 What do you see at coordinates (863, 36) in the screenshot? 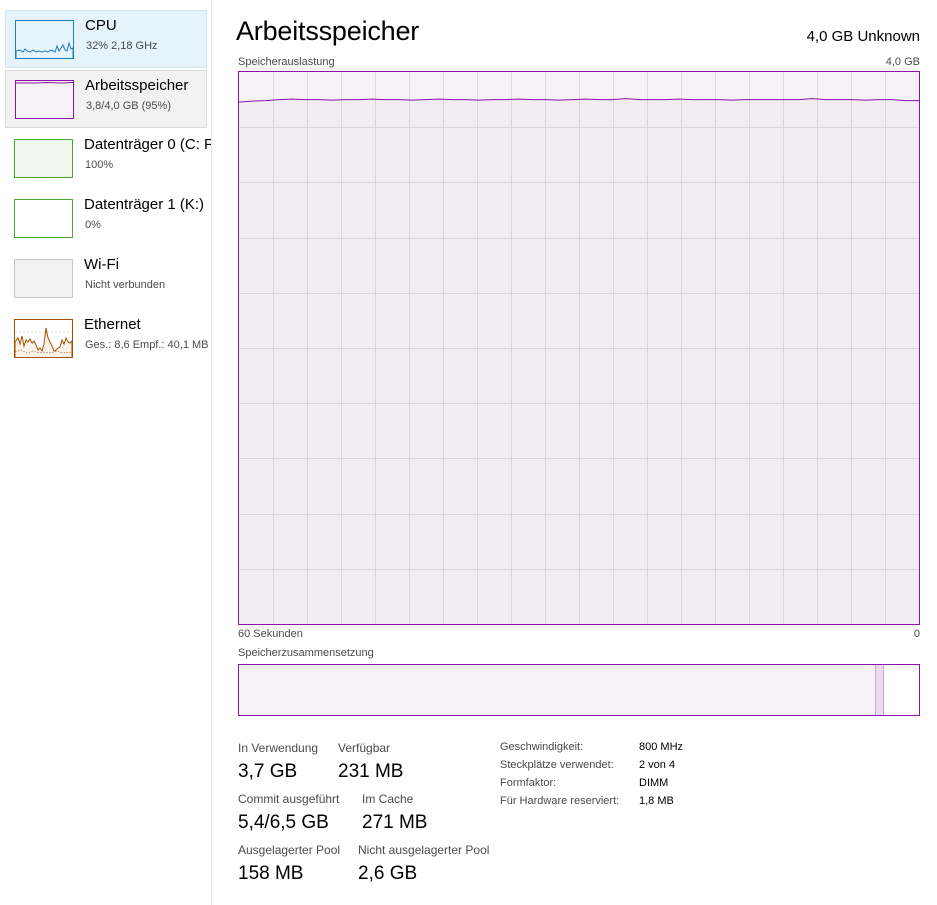
I see `memory-total: 4,0 GB Unknown` at bounding box center [863, 36].